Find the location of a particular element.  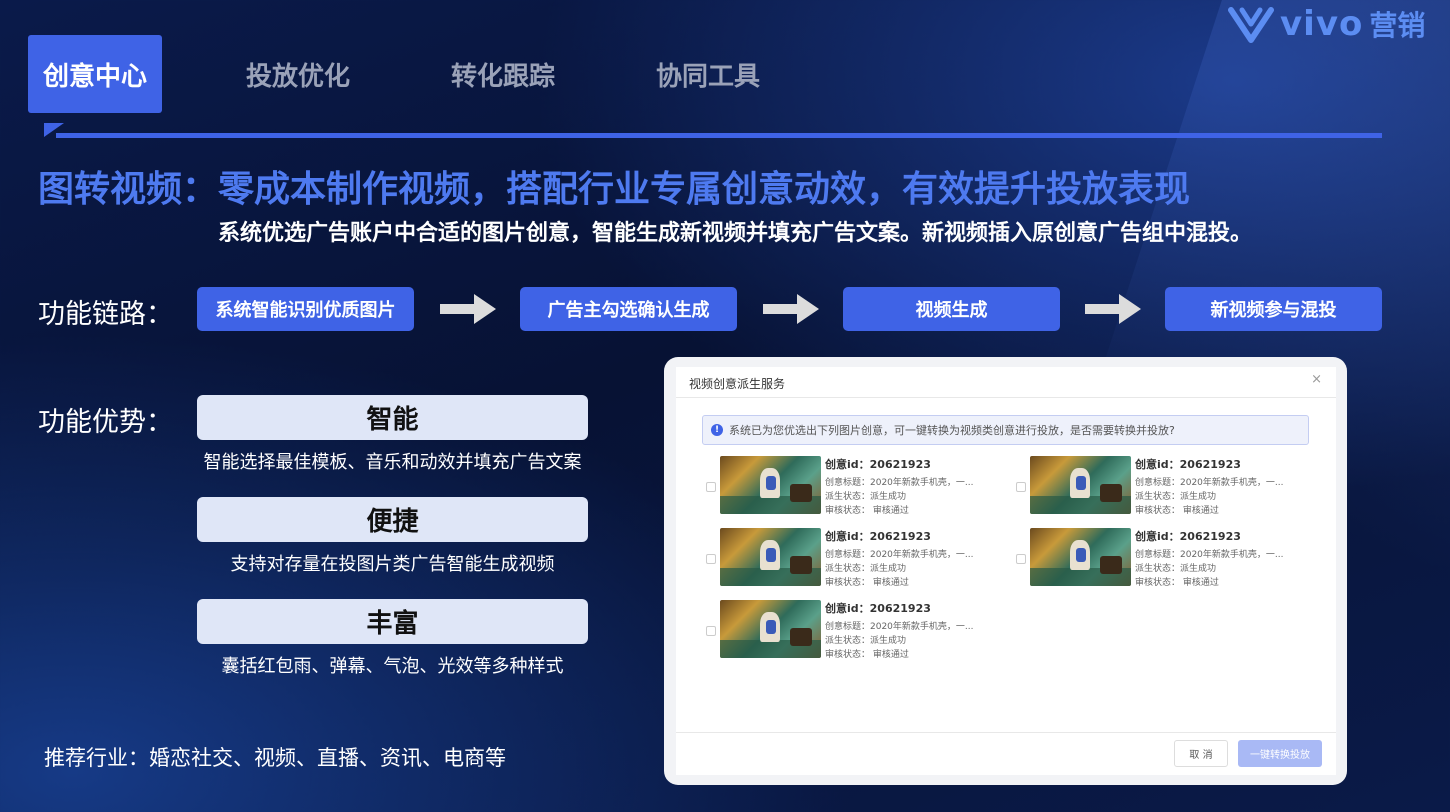

recommended-industries: 推荐行业：婚恋社交、视频、直播、资讯、电商等 is located at coordinates (275, 758).